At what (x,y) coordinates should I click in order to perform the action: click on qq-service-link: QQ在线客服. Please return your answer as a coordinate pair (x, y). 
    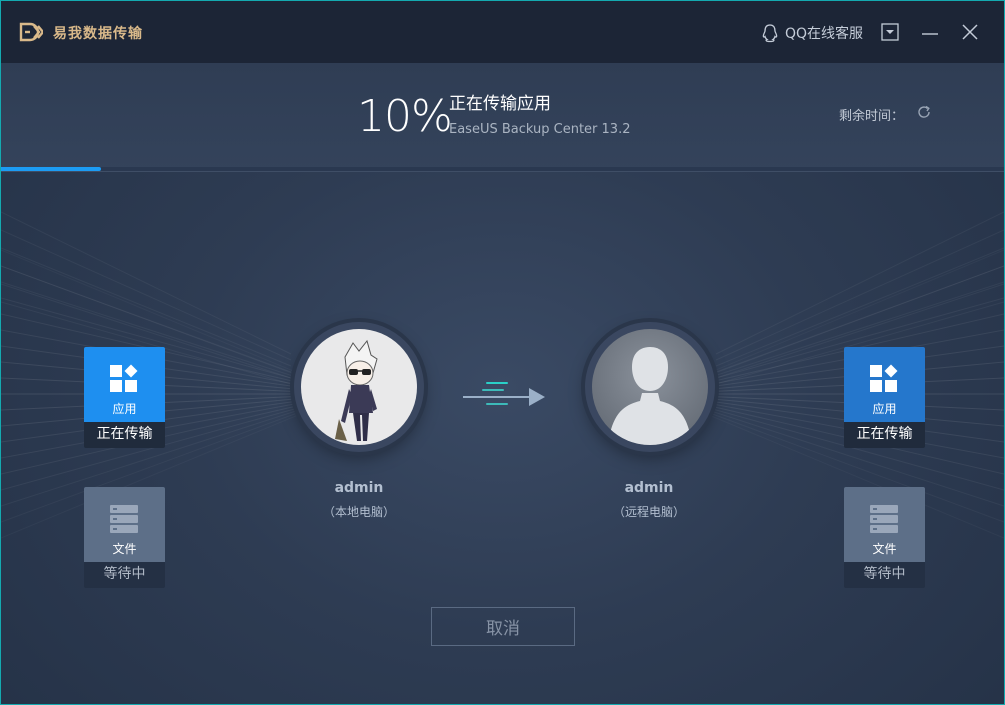
    Looking at the image, I should click on (812, 33).